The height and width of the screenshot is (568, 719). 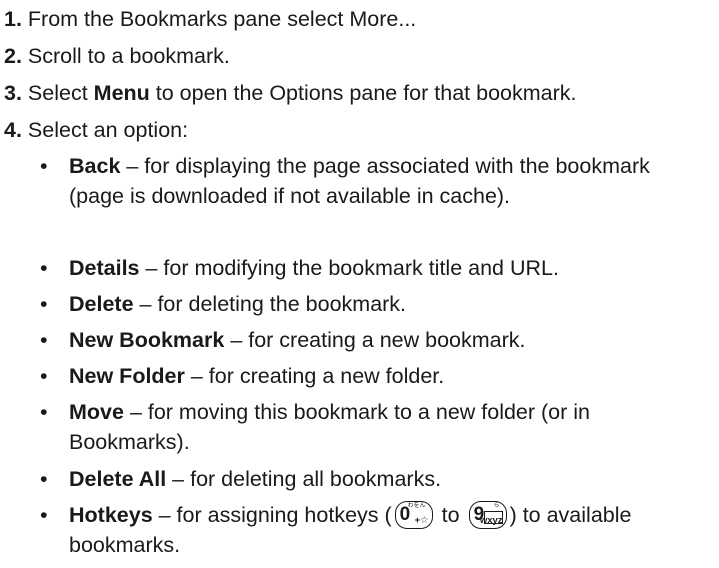 I want to click on option-desc: – for deleting the bookmark., so click(x=270, y=304).